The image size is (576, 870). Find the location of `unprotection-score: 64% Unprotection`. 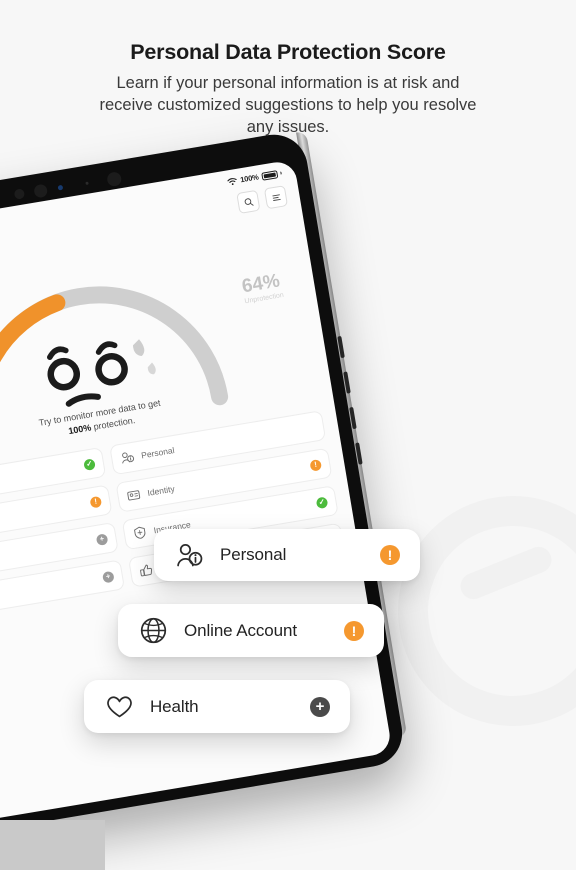

unprotection-score: 64% Unprotection is located at coordinates (263, 288).